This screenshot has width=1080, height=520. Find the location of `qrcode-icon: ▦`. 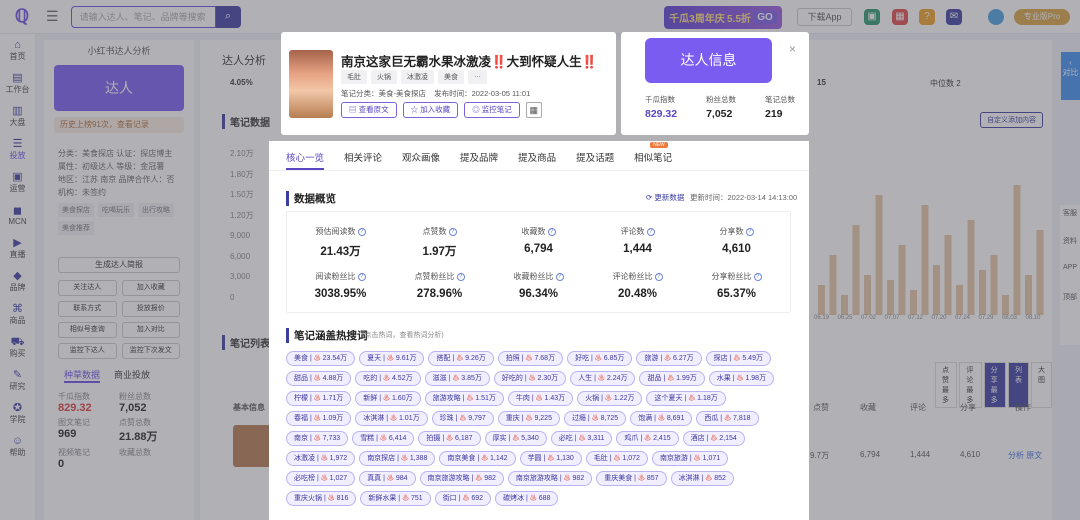

qrcode-icon: ▦ is located at coordinates (533, 110).